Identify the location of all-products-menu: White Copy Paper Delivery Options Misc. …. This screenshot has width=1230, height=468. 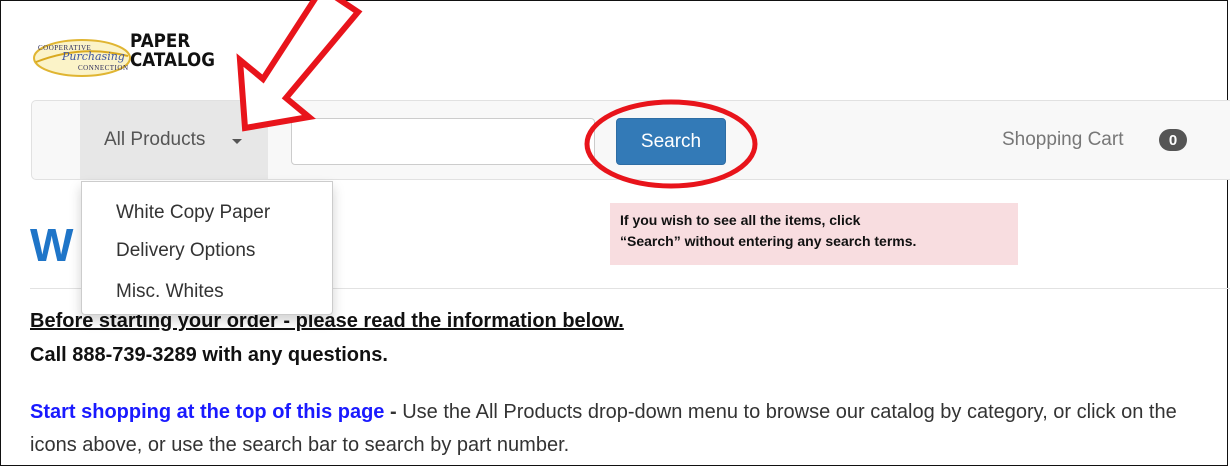
(207, 248).